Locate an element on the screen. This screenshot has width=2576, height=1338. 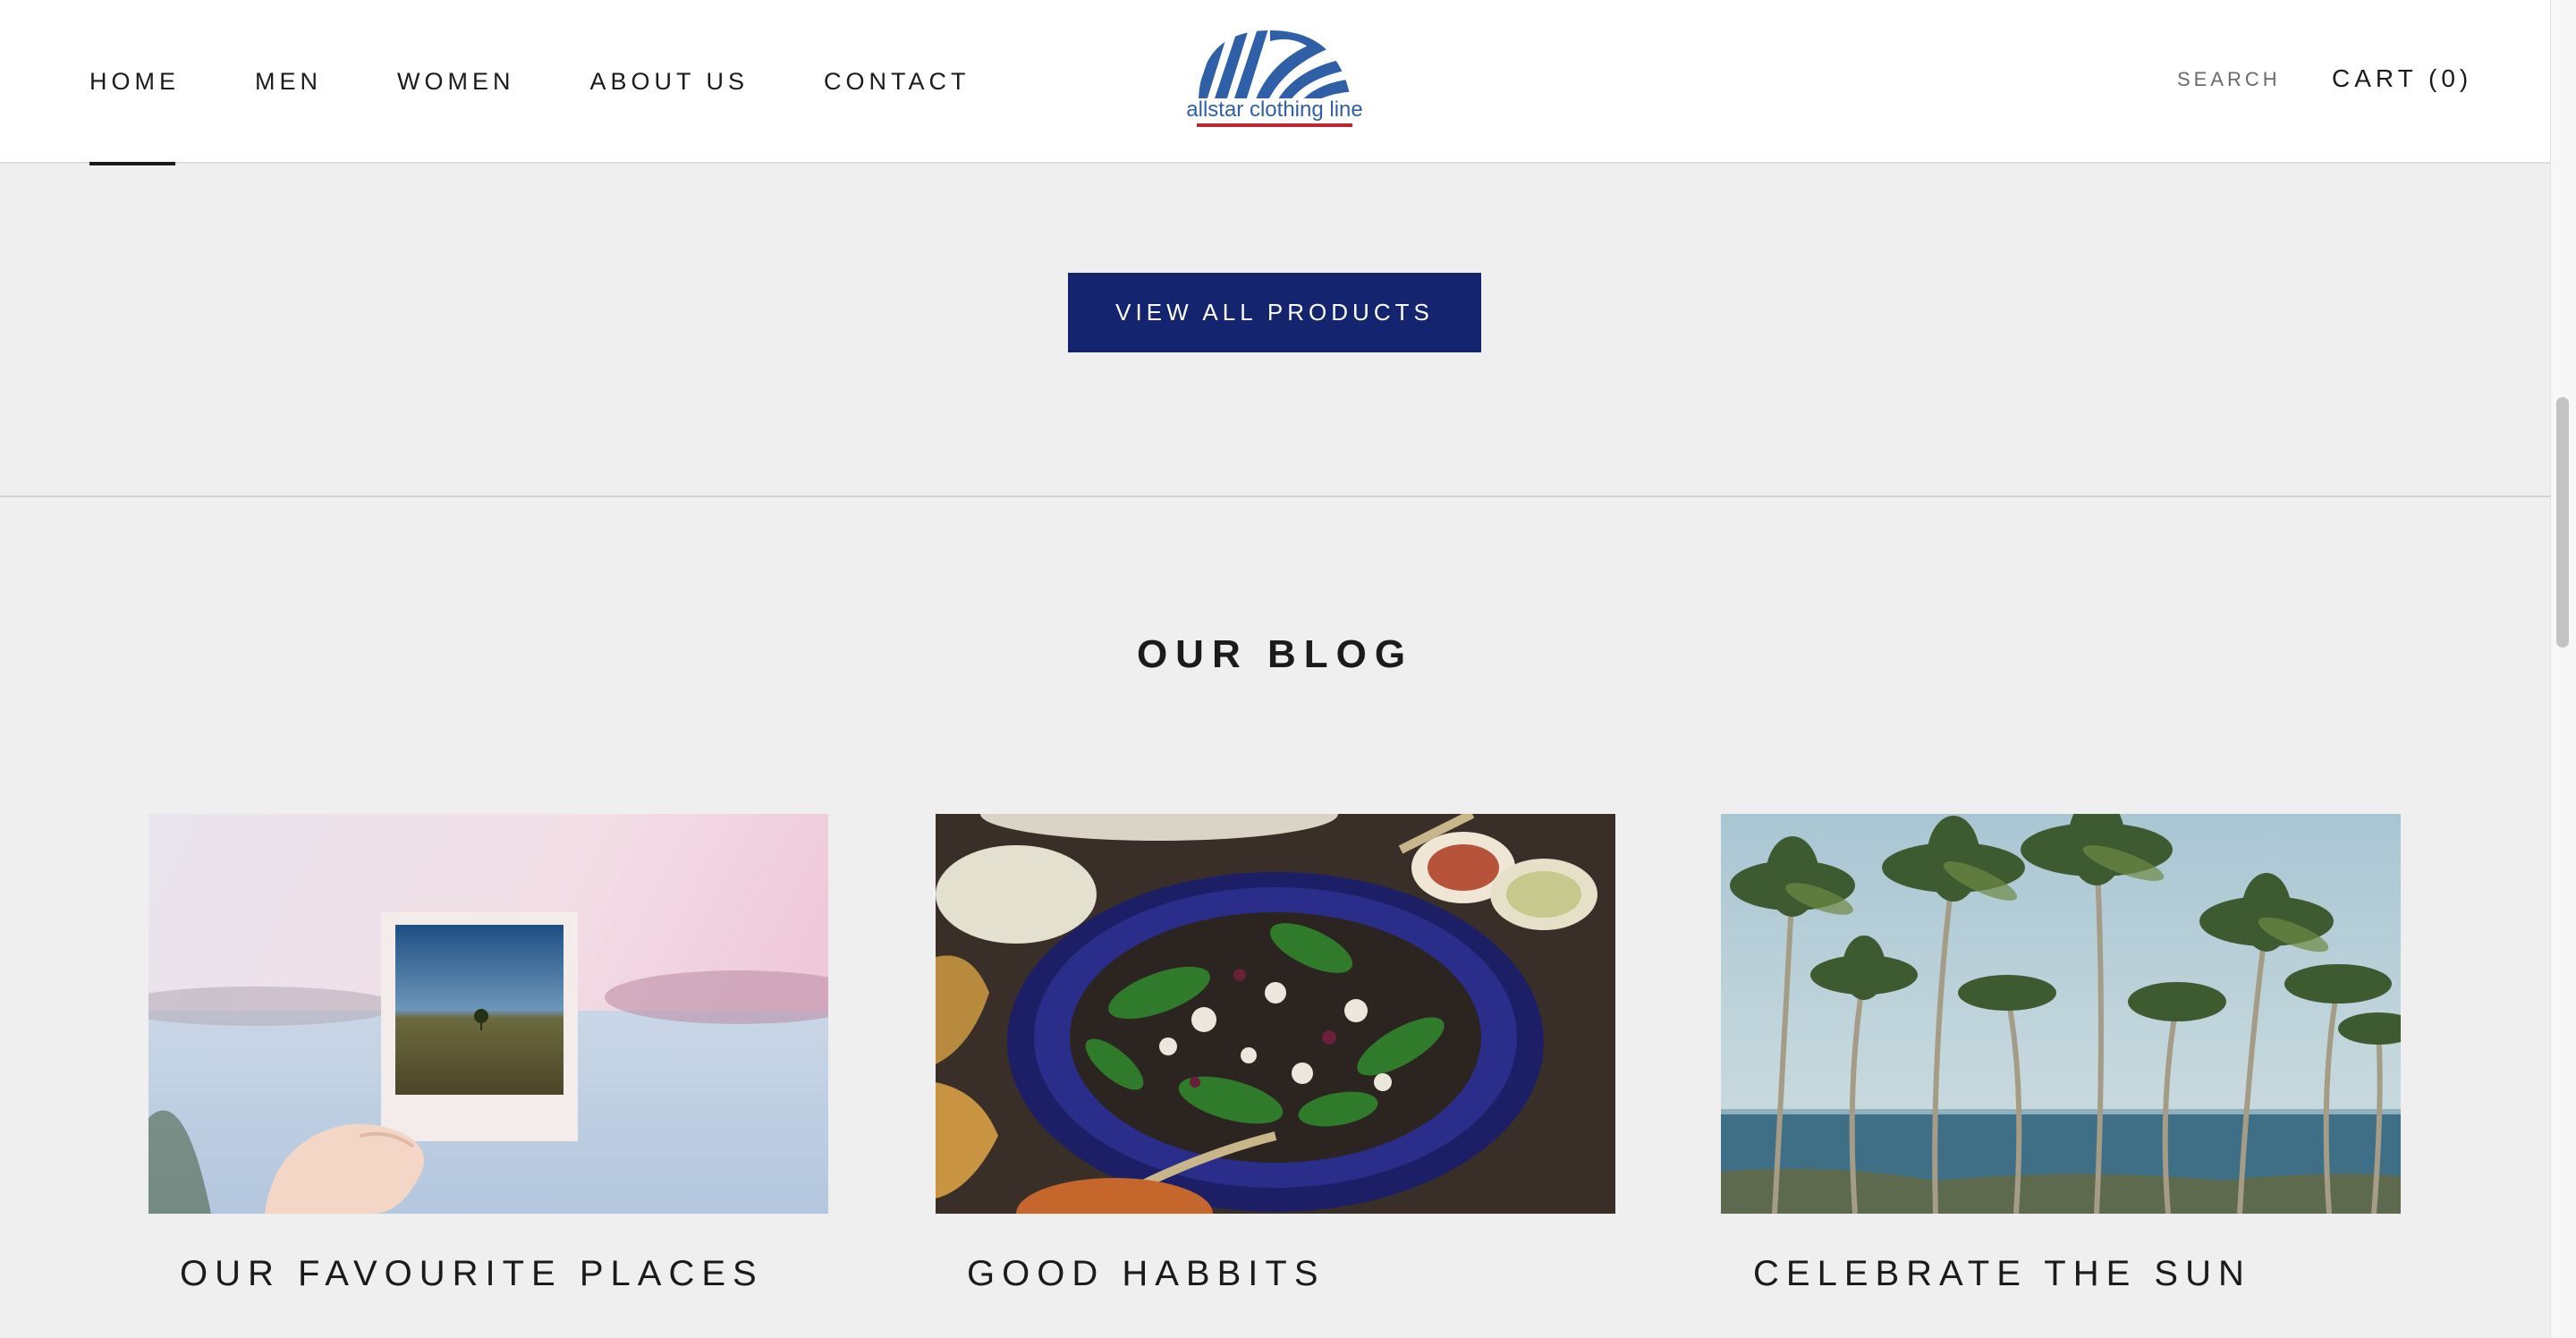
section-divider is located at coordinates (1275, 496).